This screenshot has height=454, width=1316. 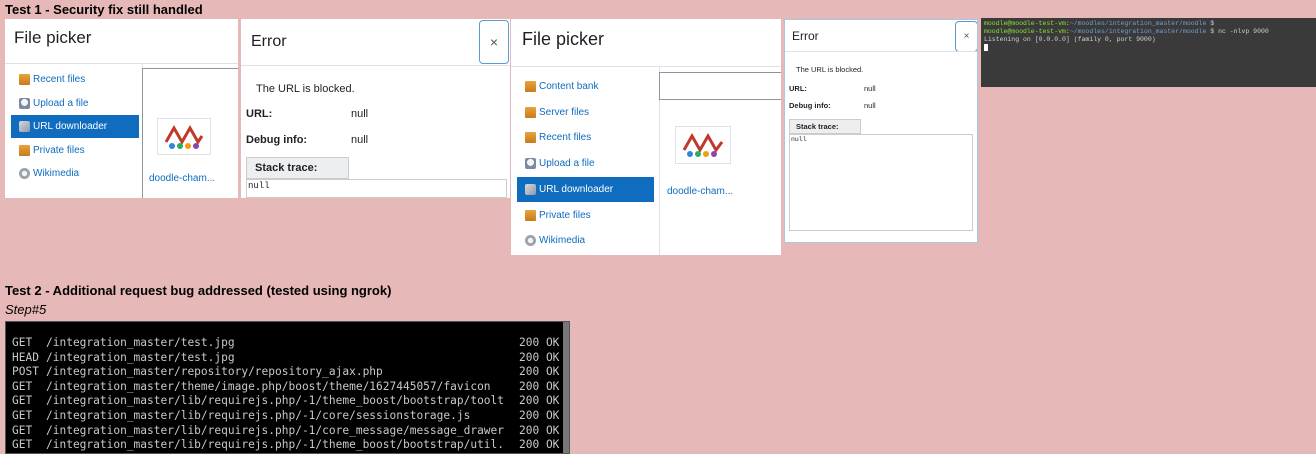 What do you see at coordinates (566, 387) in the screenshot?
I see `scrollbar` at bounding box center [566, 387].